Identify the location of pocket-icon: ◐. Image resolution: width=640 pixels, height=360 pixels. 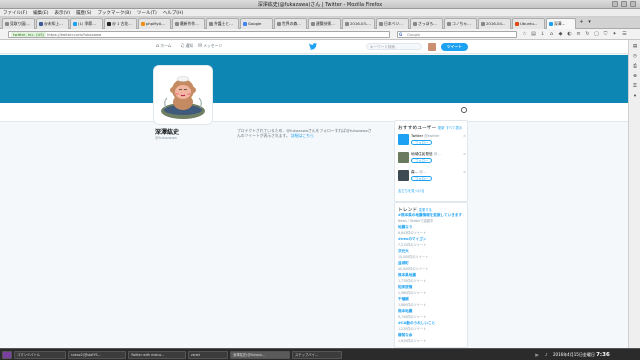
(569, 34).